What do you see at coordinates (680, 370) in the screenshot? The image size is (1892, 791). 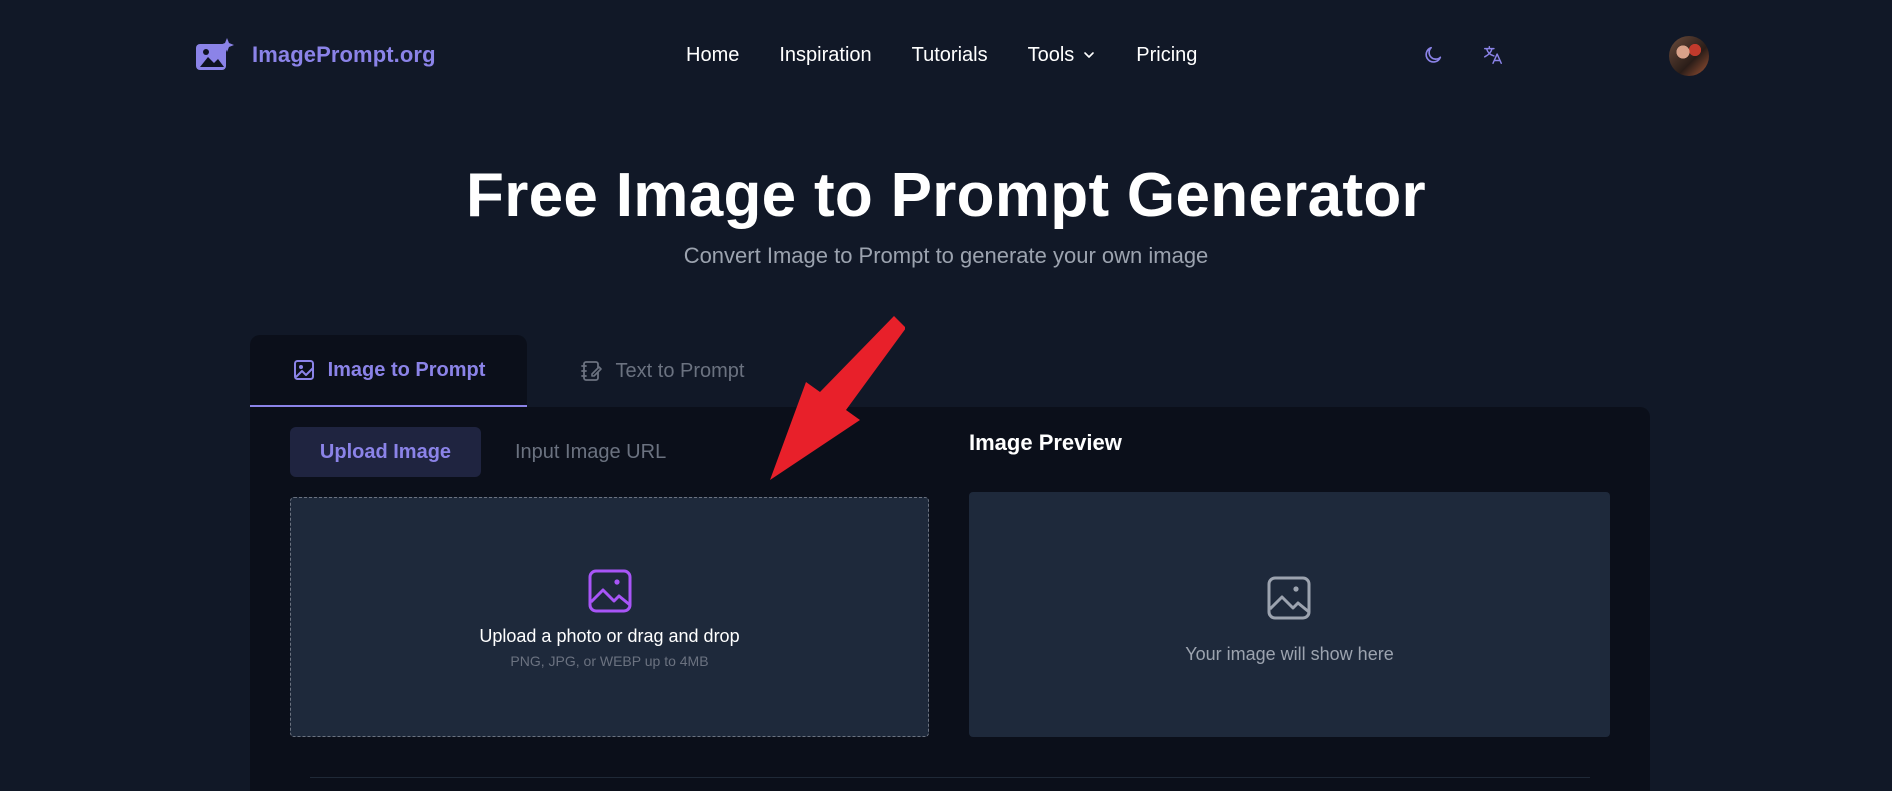 I see `tab-text-to-prompt-label: Text to Prompt` at bounding box center [680, 370].